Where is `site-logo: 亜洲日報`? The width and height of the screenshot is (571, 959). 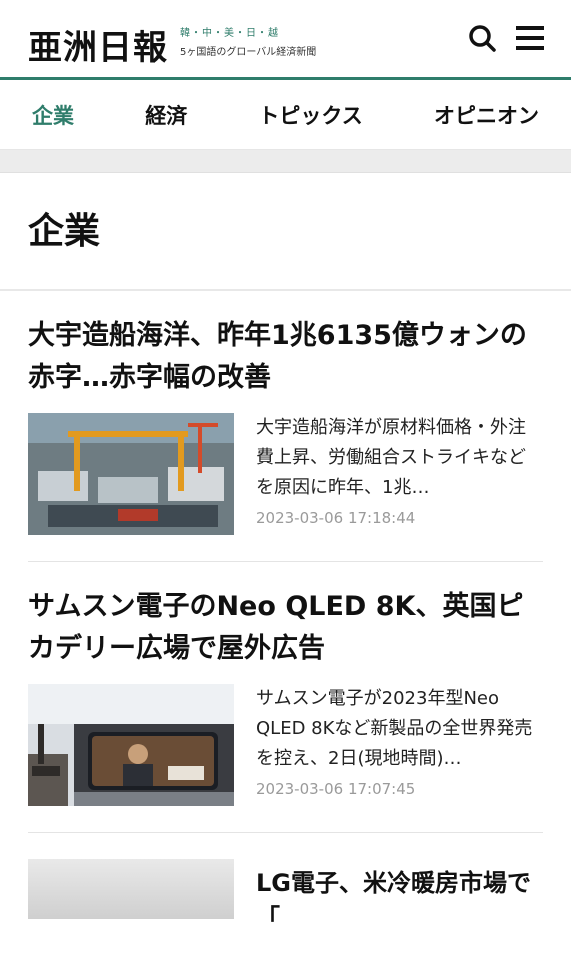
site-logo: 亜洲日報 is located at coordinates (98, 44).